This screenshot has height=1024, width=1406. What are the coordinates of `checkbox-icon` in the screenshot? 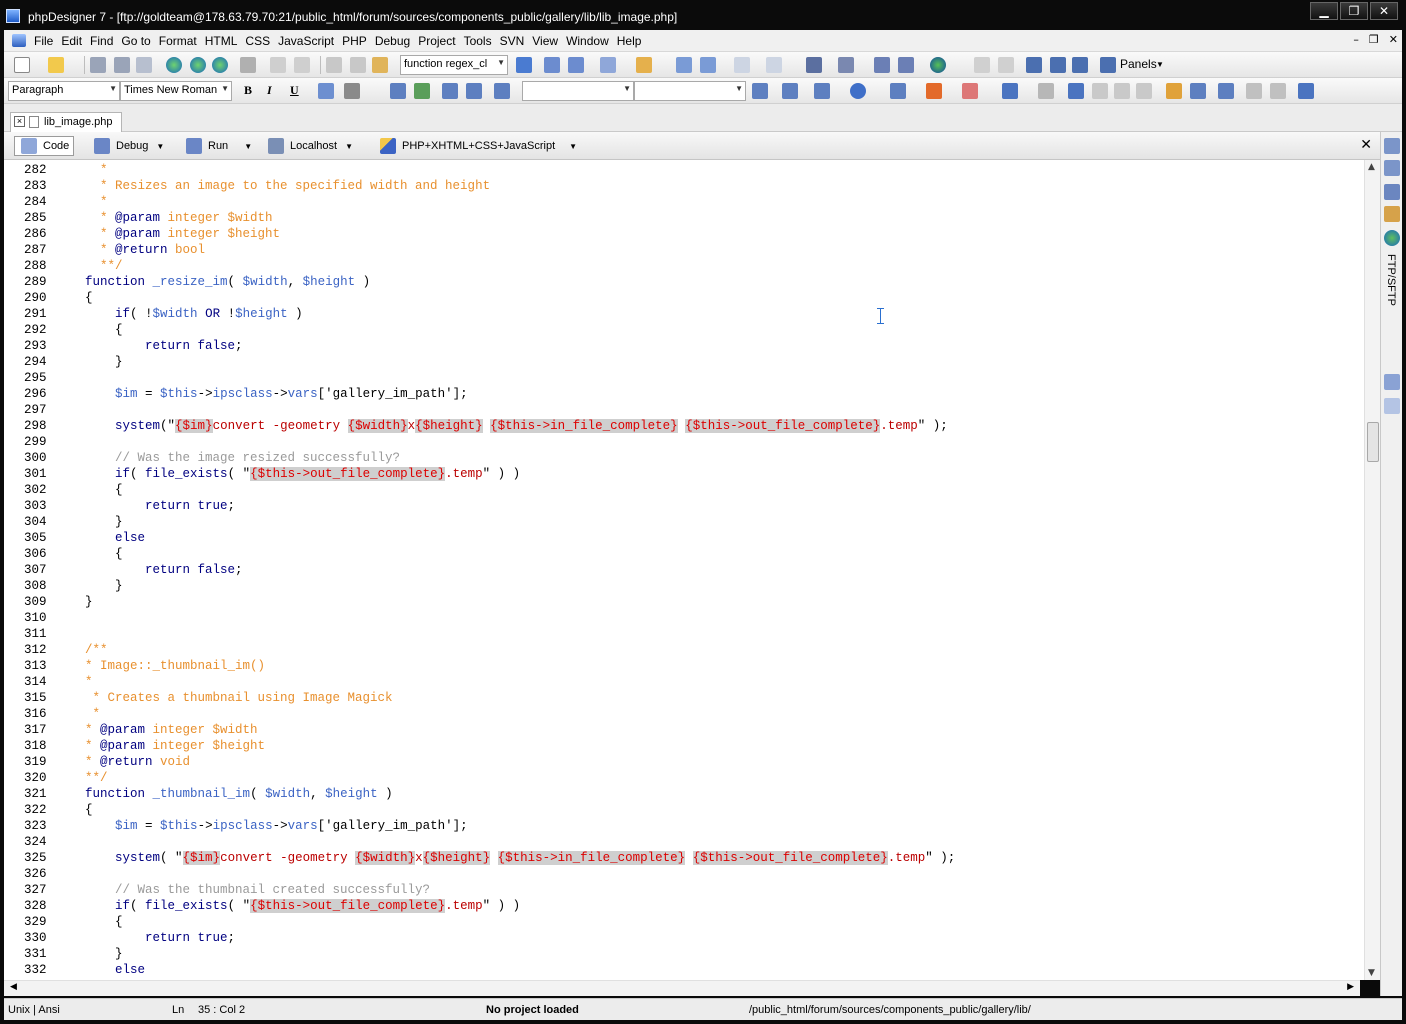 It's located at (1306, 91).